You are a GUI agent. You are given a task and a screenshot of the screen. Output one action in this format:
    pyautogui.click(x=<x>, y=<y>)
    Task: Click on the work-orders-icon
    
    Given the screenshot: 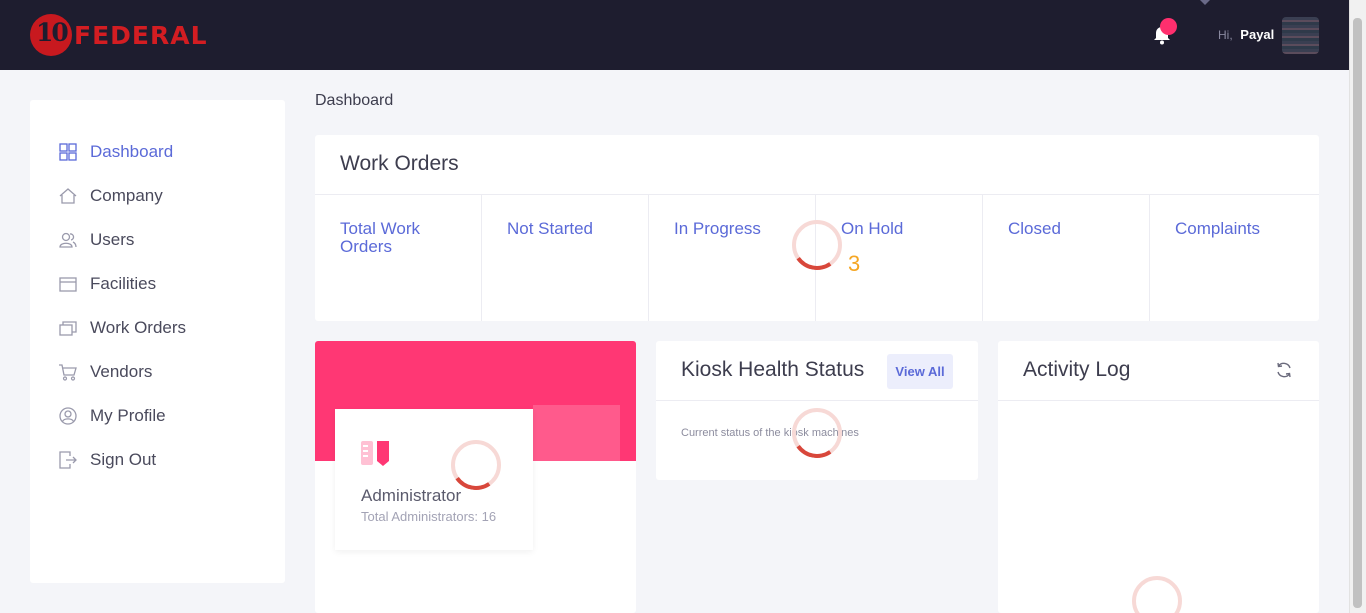 What is the action you would take?
    pyautogui.click(x=68, y=328)
    